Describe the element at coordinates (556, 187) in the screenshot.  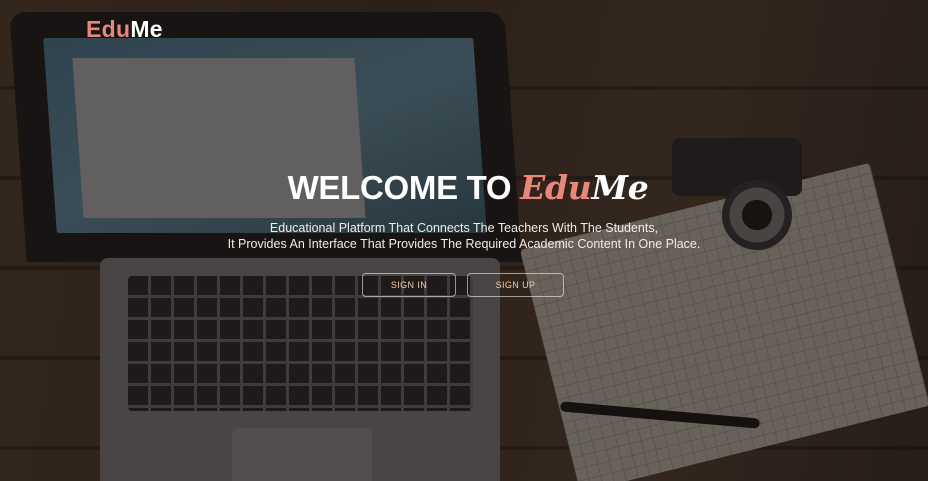
I see `headline-brand-prefix: Edu` at that location.